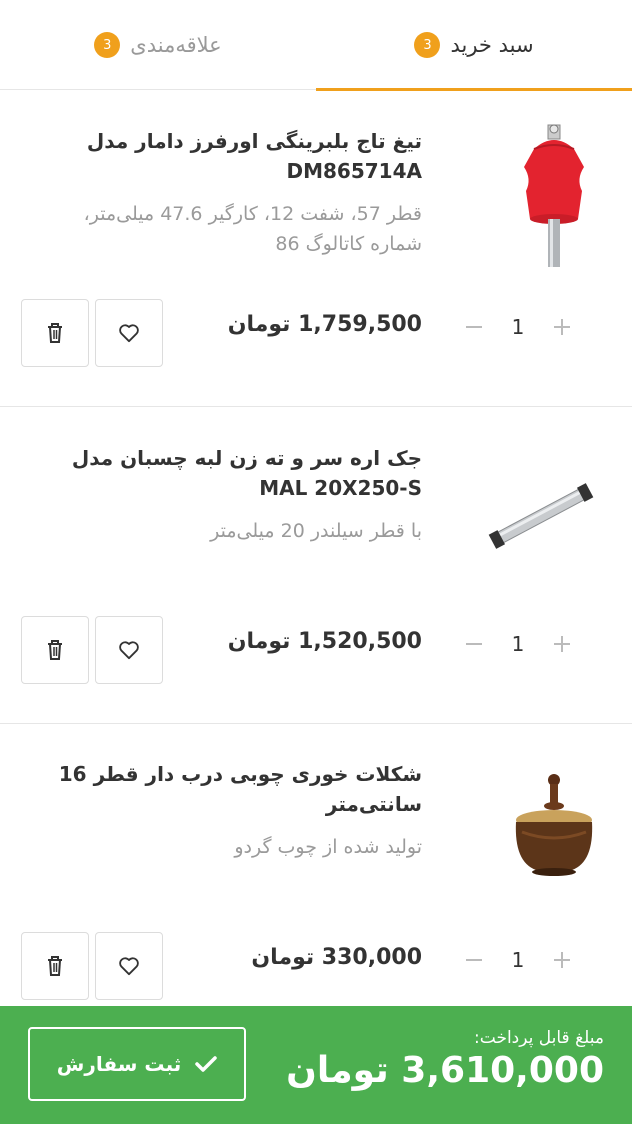 The width and height of the screenshot is (632, 1124). I want to click on total-value: 3,610,000, so click(502, 1070).